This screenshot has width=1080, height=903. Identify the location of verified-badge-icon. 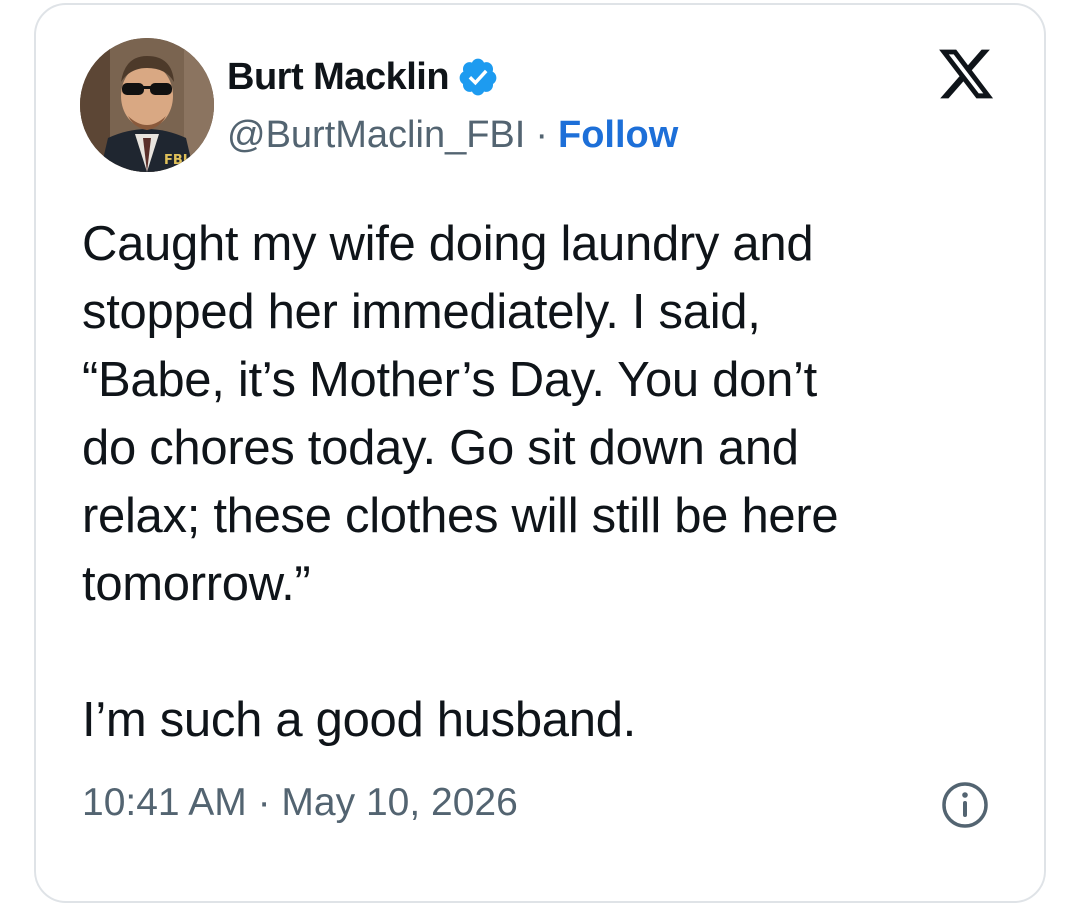
(478, 77).